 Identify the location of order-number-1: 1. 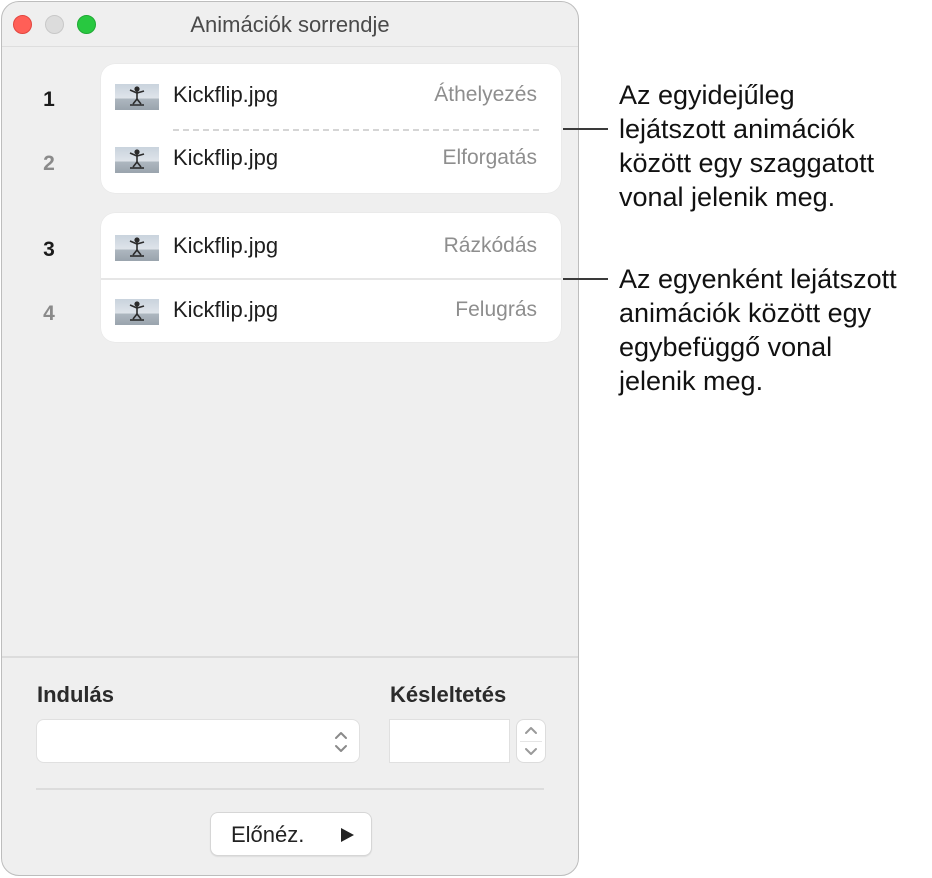
(49, 99).